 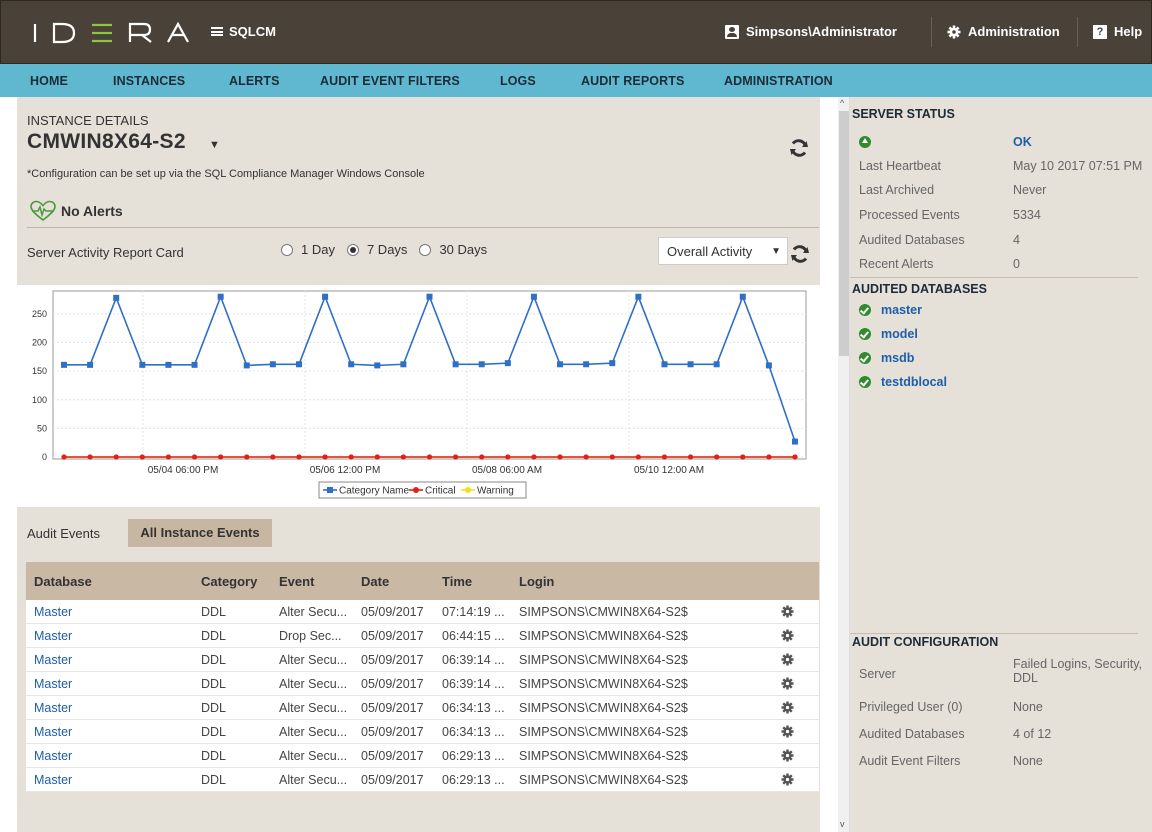 I want to click on nav-logs: LOGS, so click(x=518, y=81).